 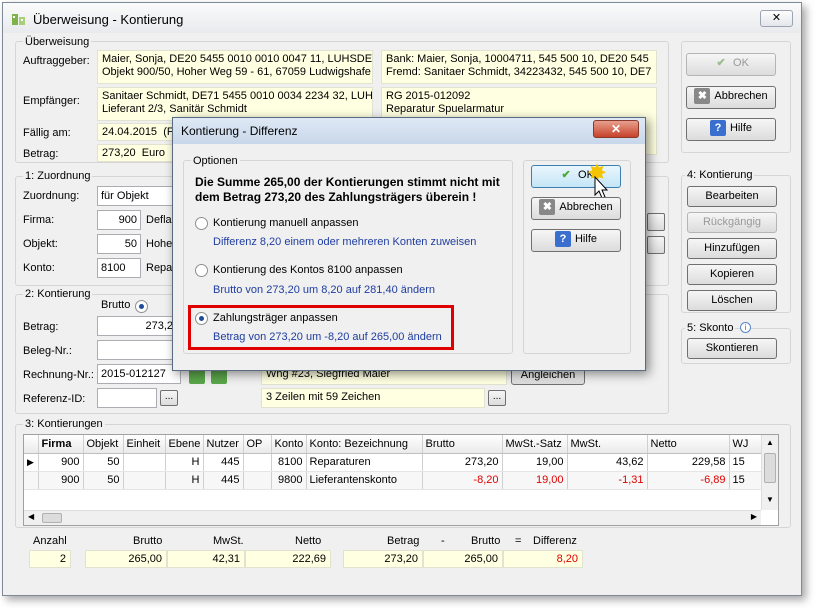 I want to click on dialog-title-bar: Kontierung - Differenz ✕, so click(x=409, y=131).